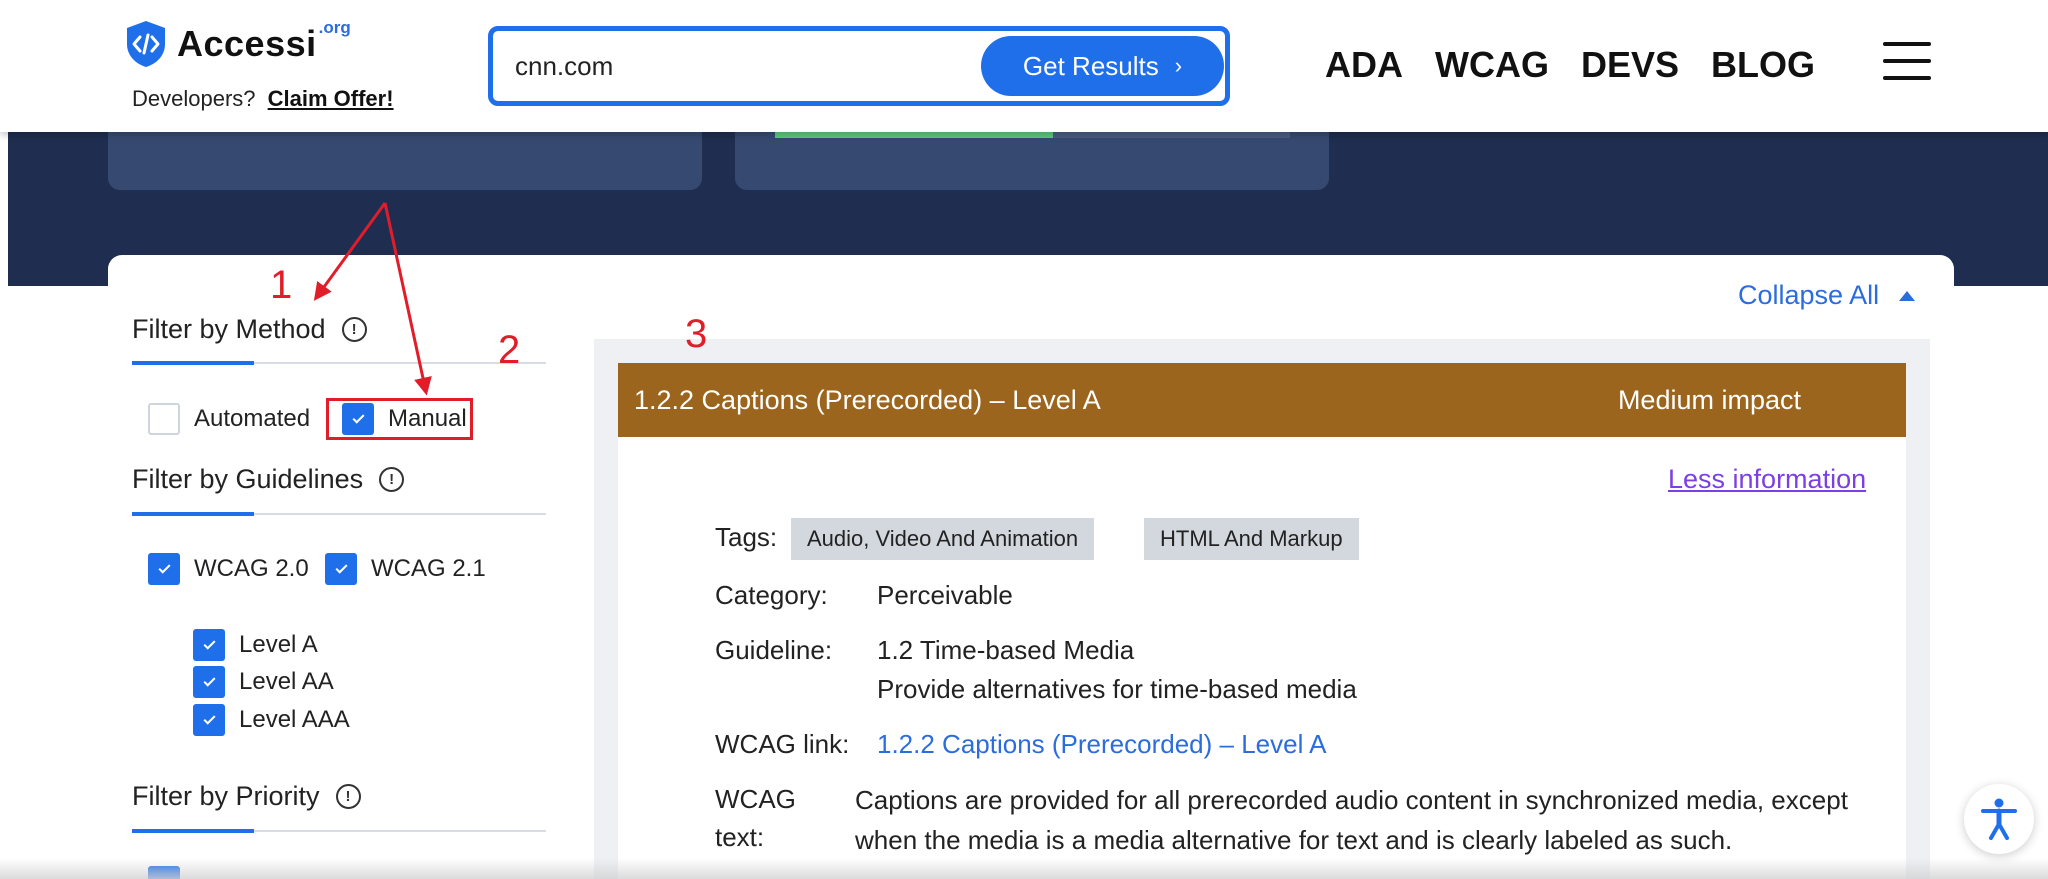  I want to click on annotation-number-1: 1, so click(281, 285).